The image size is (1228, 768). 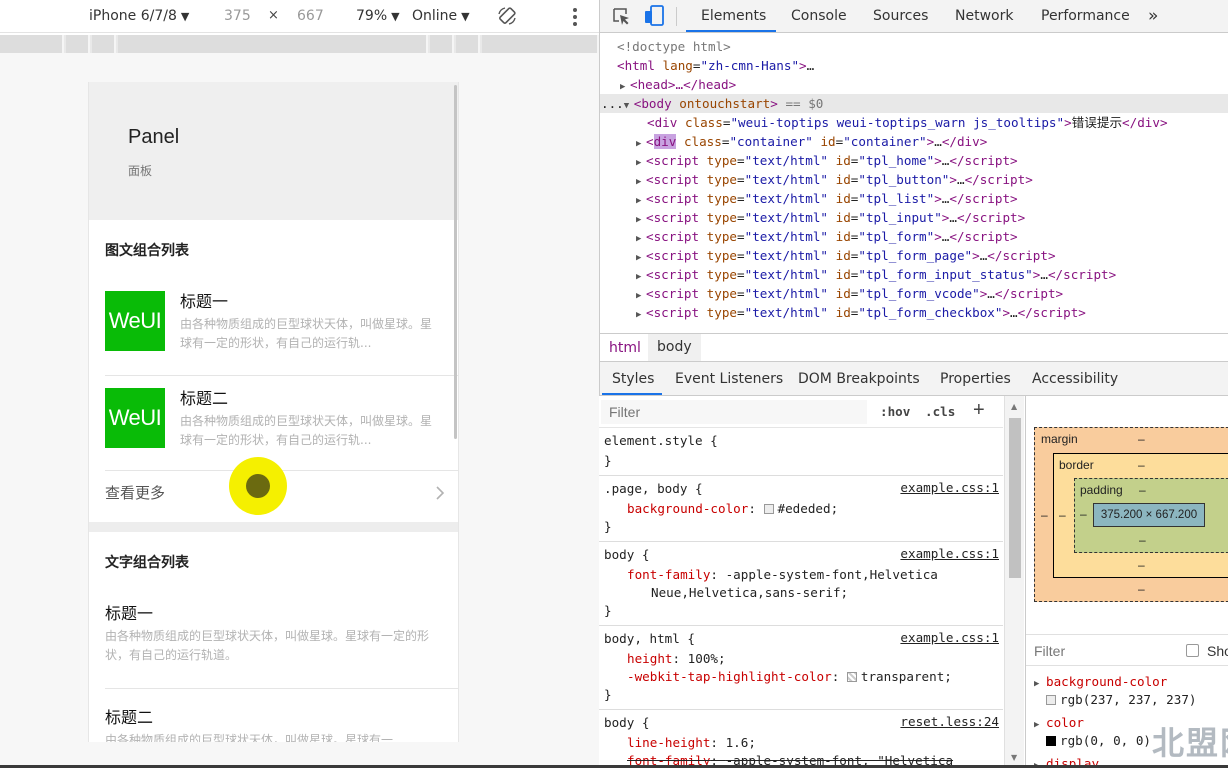 I want to click on computed-filter-input: Filter, so click(x=1049, y=651).